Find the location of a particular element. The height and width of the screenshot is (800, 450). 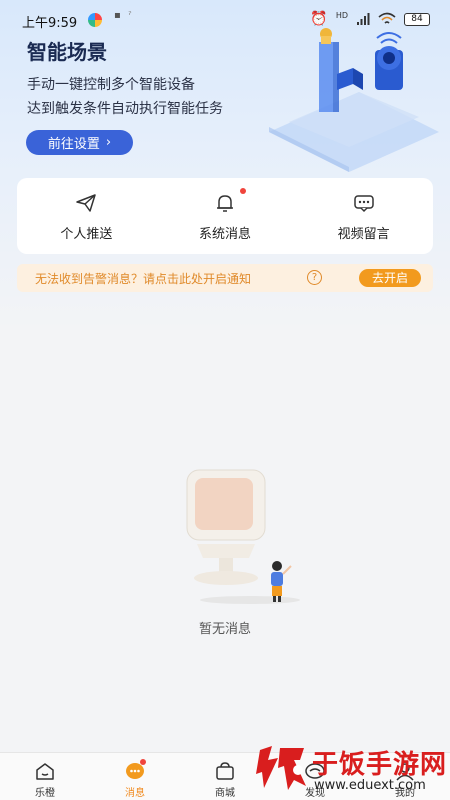

hero-title: 智能场景 is located at coordinates (67, 52).